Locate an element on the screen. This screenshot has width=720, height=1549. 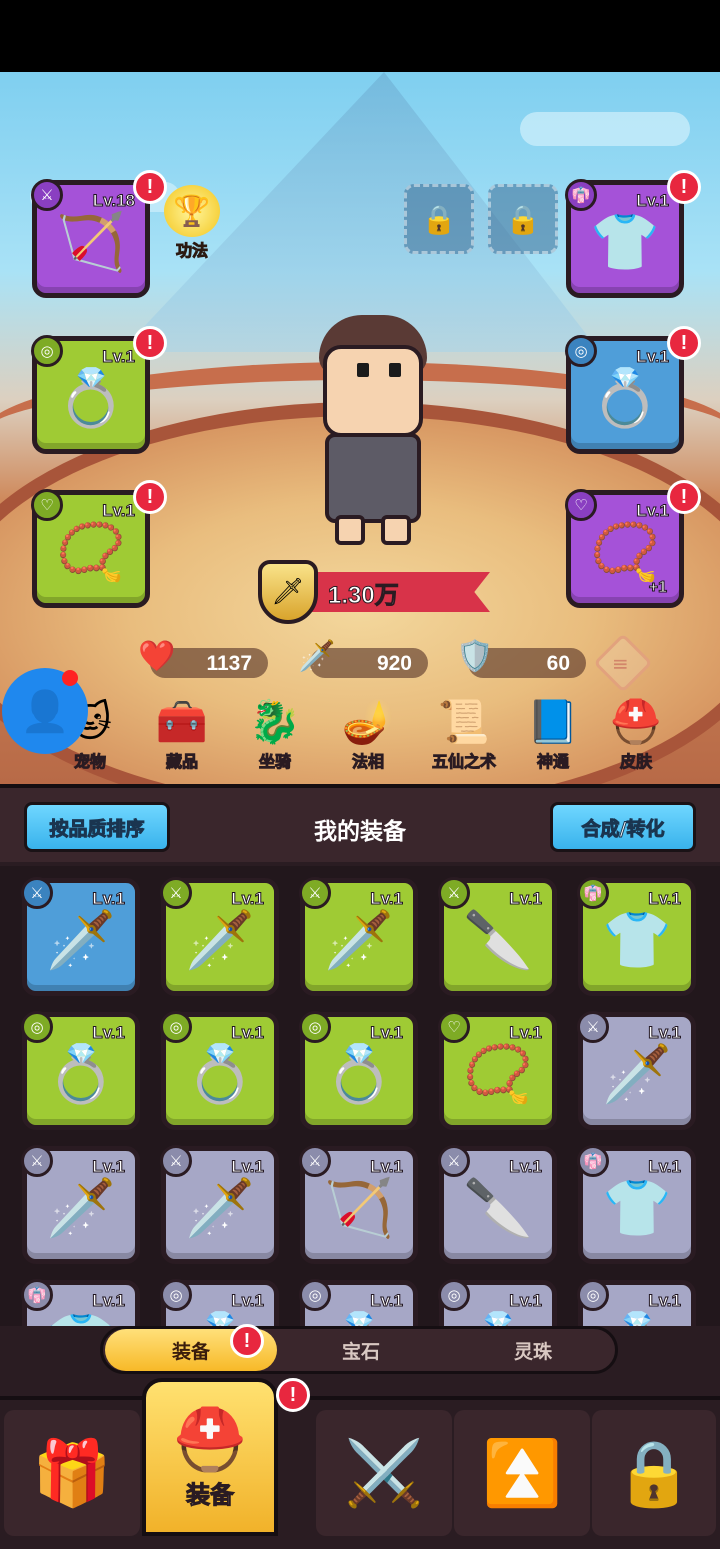
gongfa-label: 功法 is located at coordinates (191, 251).